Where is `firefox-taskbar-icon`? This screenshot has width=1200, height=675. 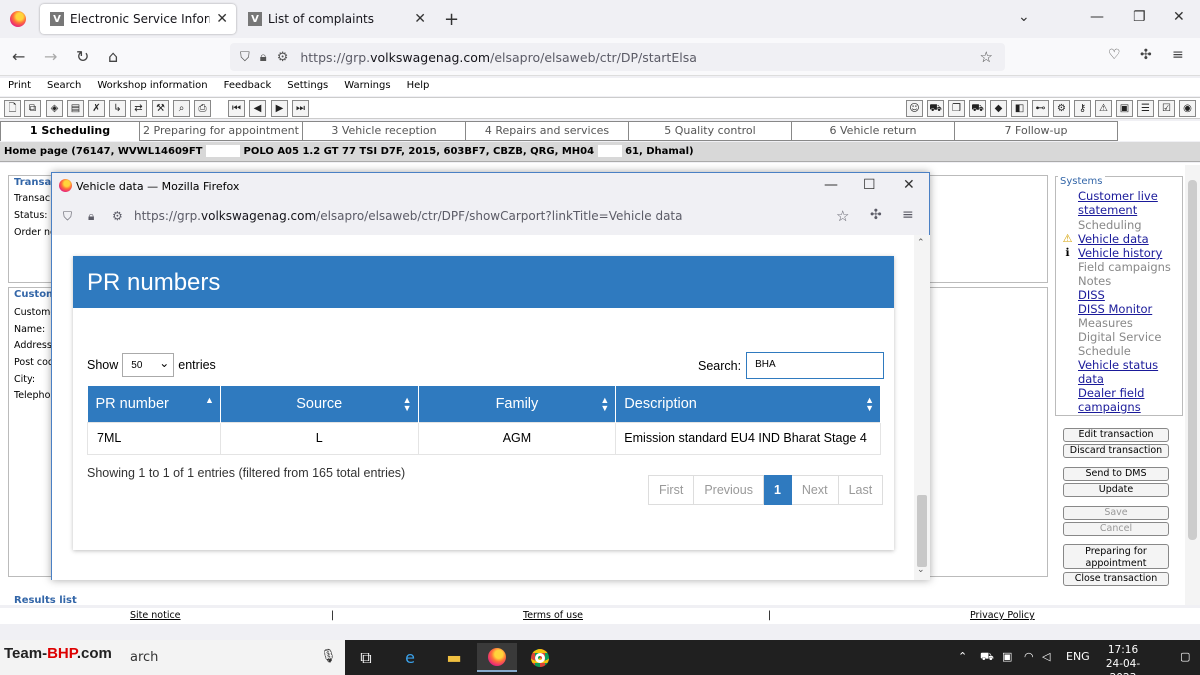 firefox-taskbar-icon is located at coordinates (497, 657).